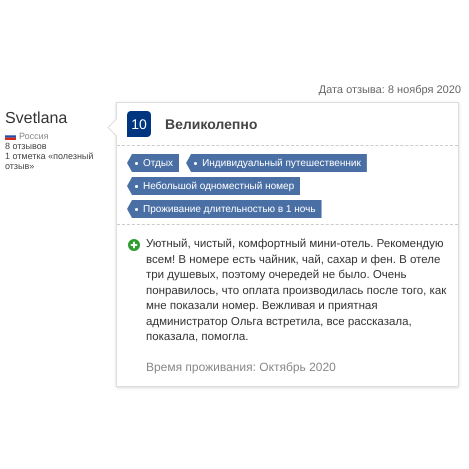 The image size is (469, 469). What do you see at coordinates (10, 136) in the screenshot?
I see `flag-icon` at bounding box center [10, 136].